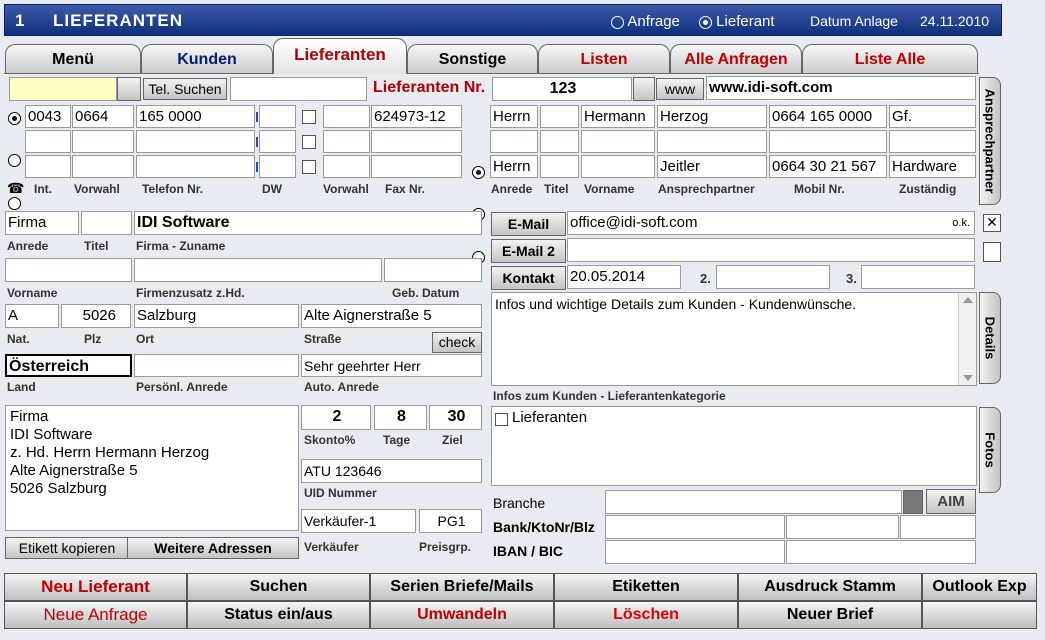 The width and height of the screenshot is (1045, 640). What do you see at coordinates (737, 21) in the screenshot?
I see `mode-lieferant-radio: Lieferant` at bounding box center [737, 21].